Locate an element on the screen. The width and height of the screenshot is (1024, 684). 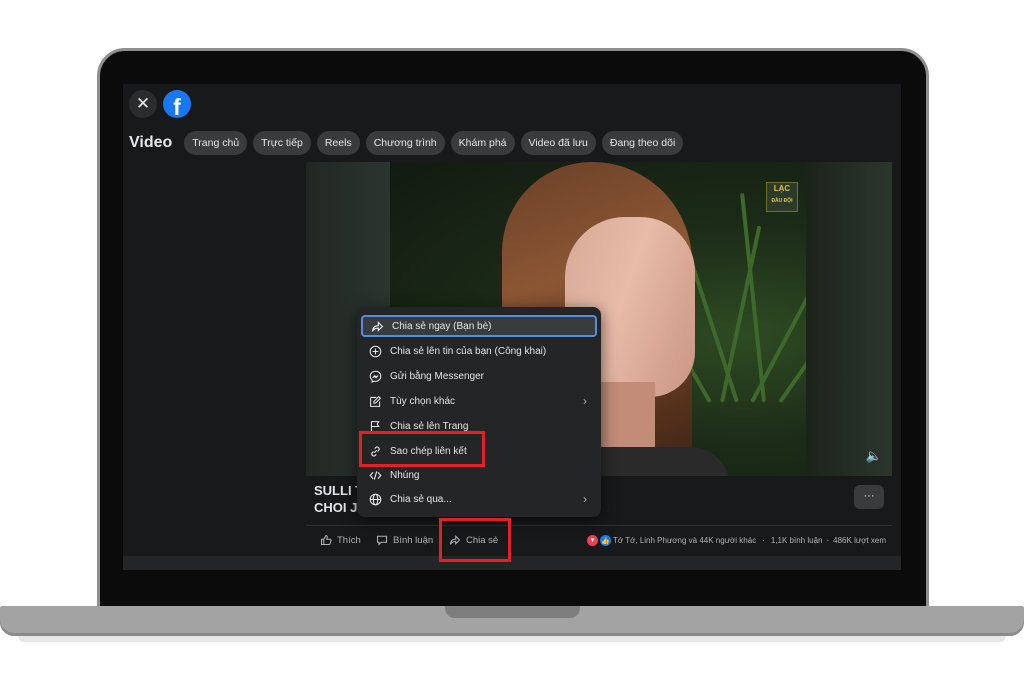
menu-item-share-to-page: Chia sẻ lên Trang is located at coordinates (479, 426).